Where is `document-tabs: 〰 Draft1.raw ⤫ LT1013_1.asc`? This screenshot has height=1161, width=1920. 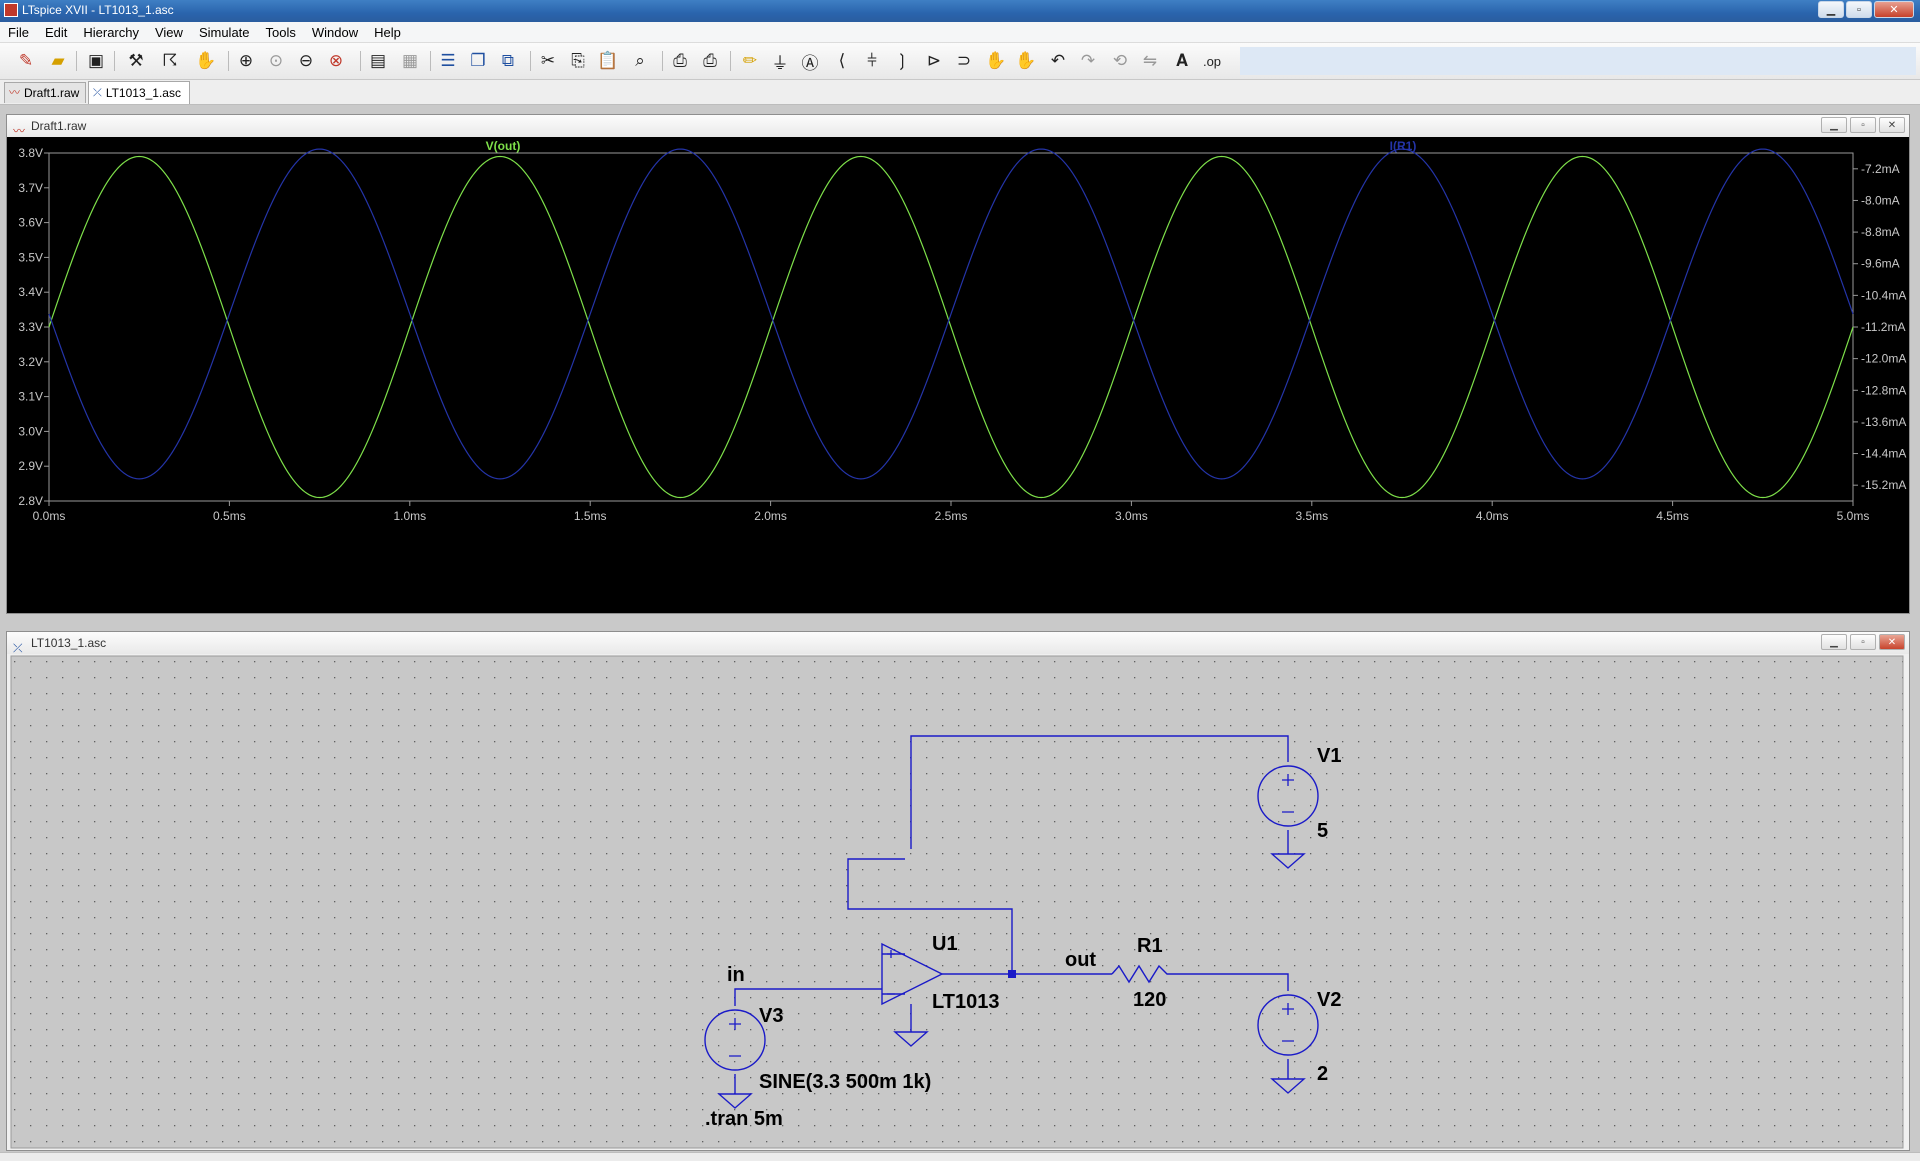
document-tabs: 〰 Draft1.raw ⤫ LT1013_1.asc is located at coordinates (960, 92).